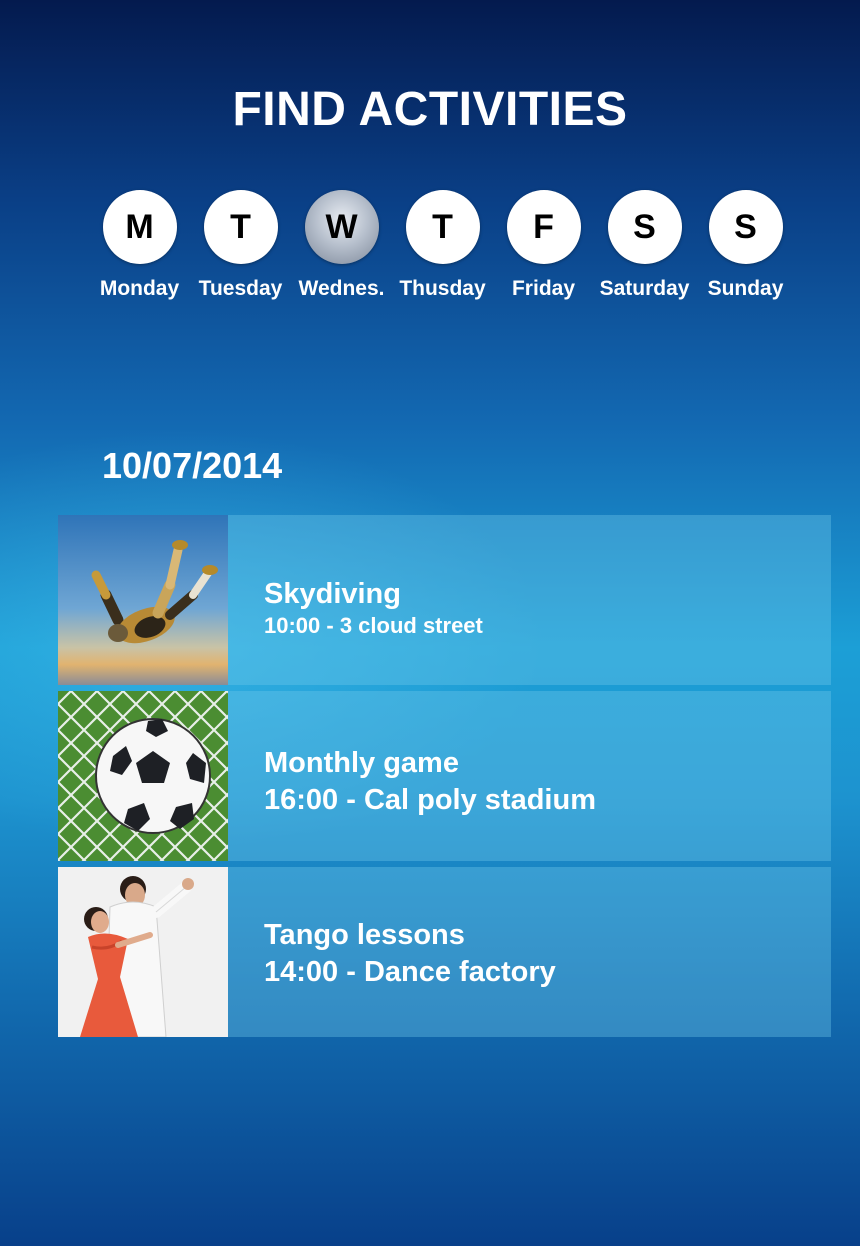 The image size is (860, 1246). I want to click on soccer-ball-image, so click(143, 776).